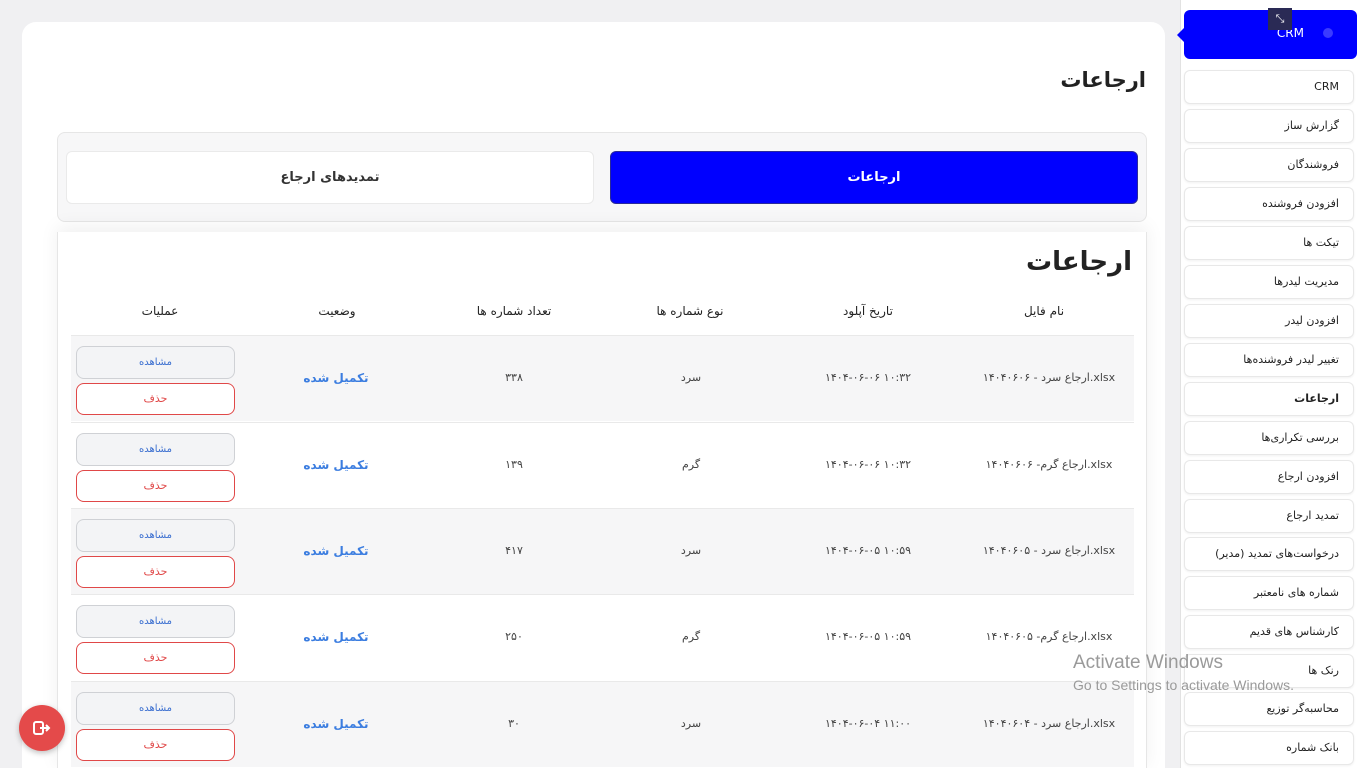 This screenshot has height=768, width=1366. What do you see at coordinates (1103, 80) in the screenshot?
I see `page-title: ارجاعات` at bounding box center [1103, 80].